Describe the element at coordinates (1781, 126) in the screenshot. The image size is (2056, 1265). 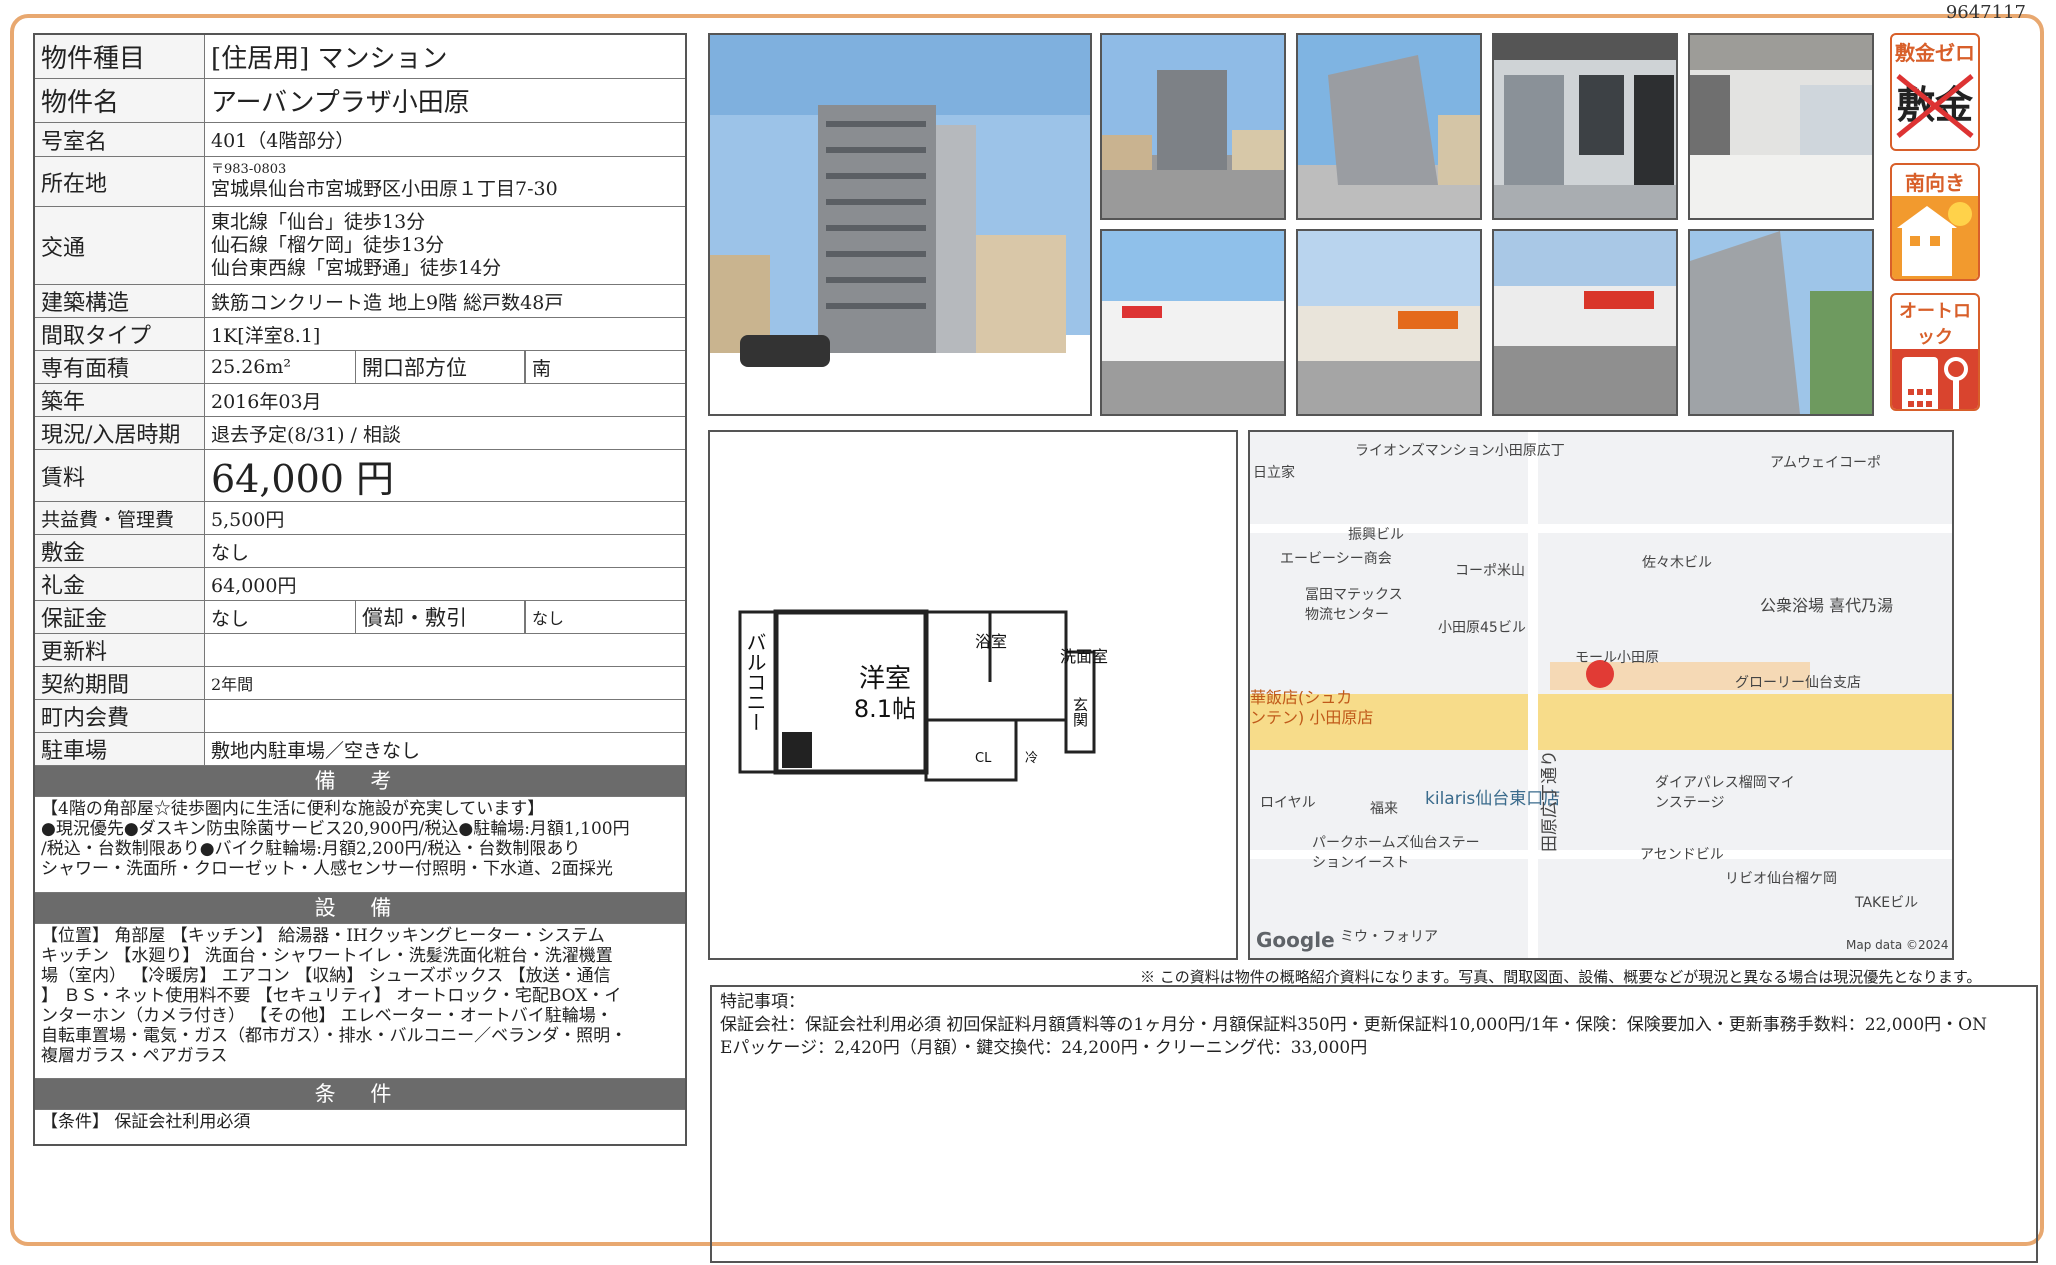
I see `photo-lobby` at that location.